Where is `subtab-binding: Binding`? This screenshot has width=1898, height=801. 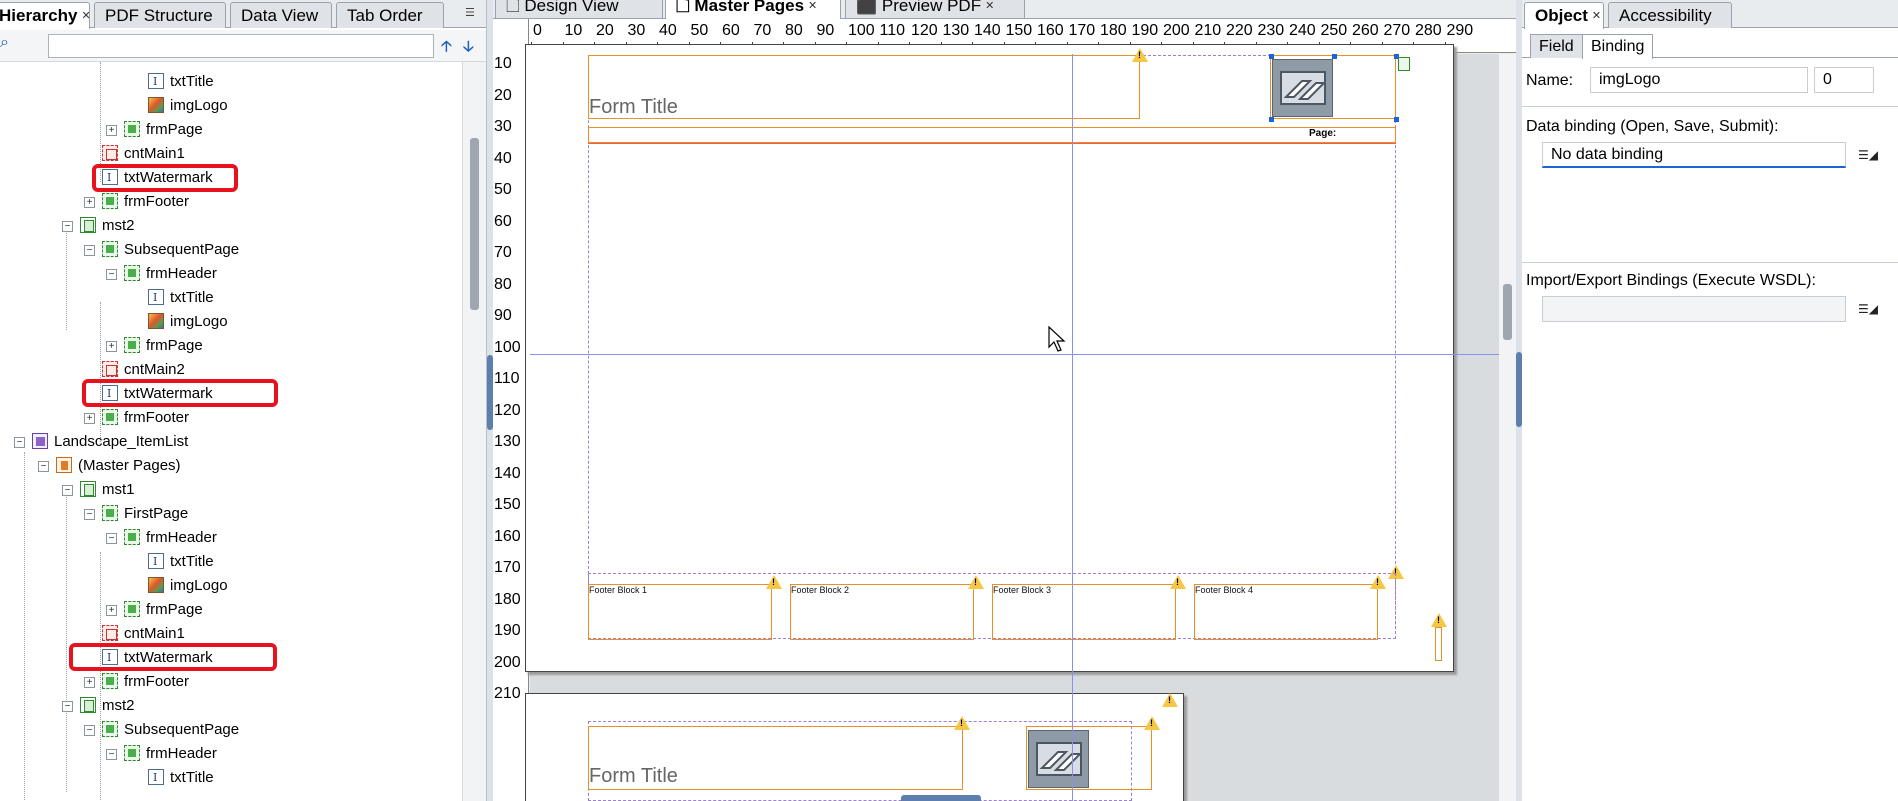 subtab-binding: Binding is located at coordinates (1618, 46).